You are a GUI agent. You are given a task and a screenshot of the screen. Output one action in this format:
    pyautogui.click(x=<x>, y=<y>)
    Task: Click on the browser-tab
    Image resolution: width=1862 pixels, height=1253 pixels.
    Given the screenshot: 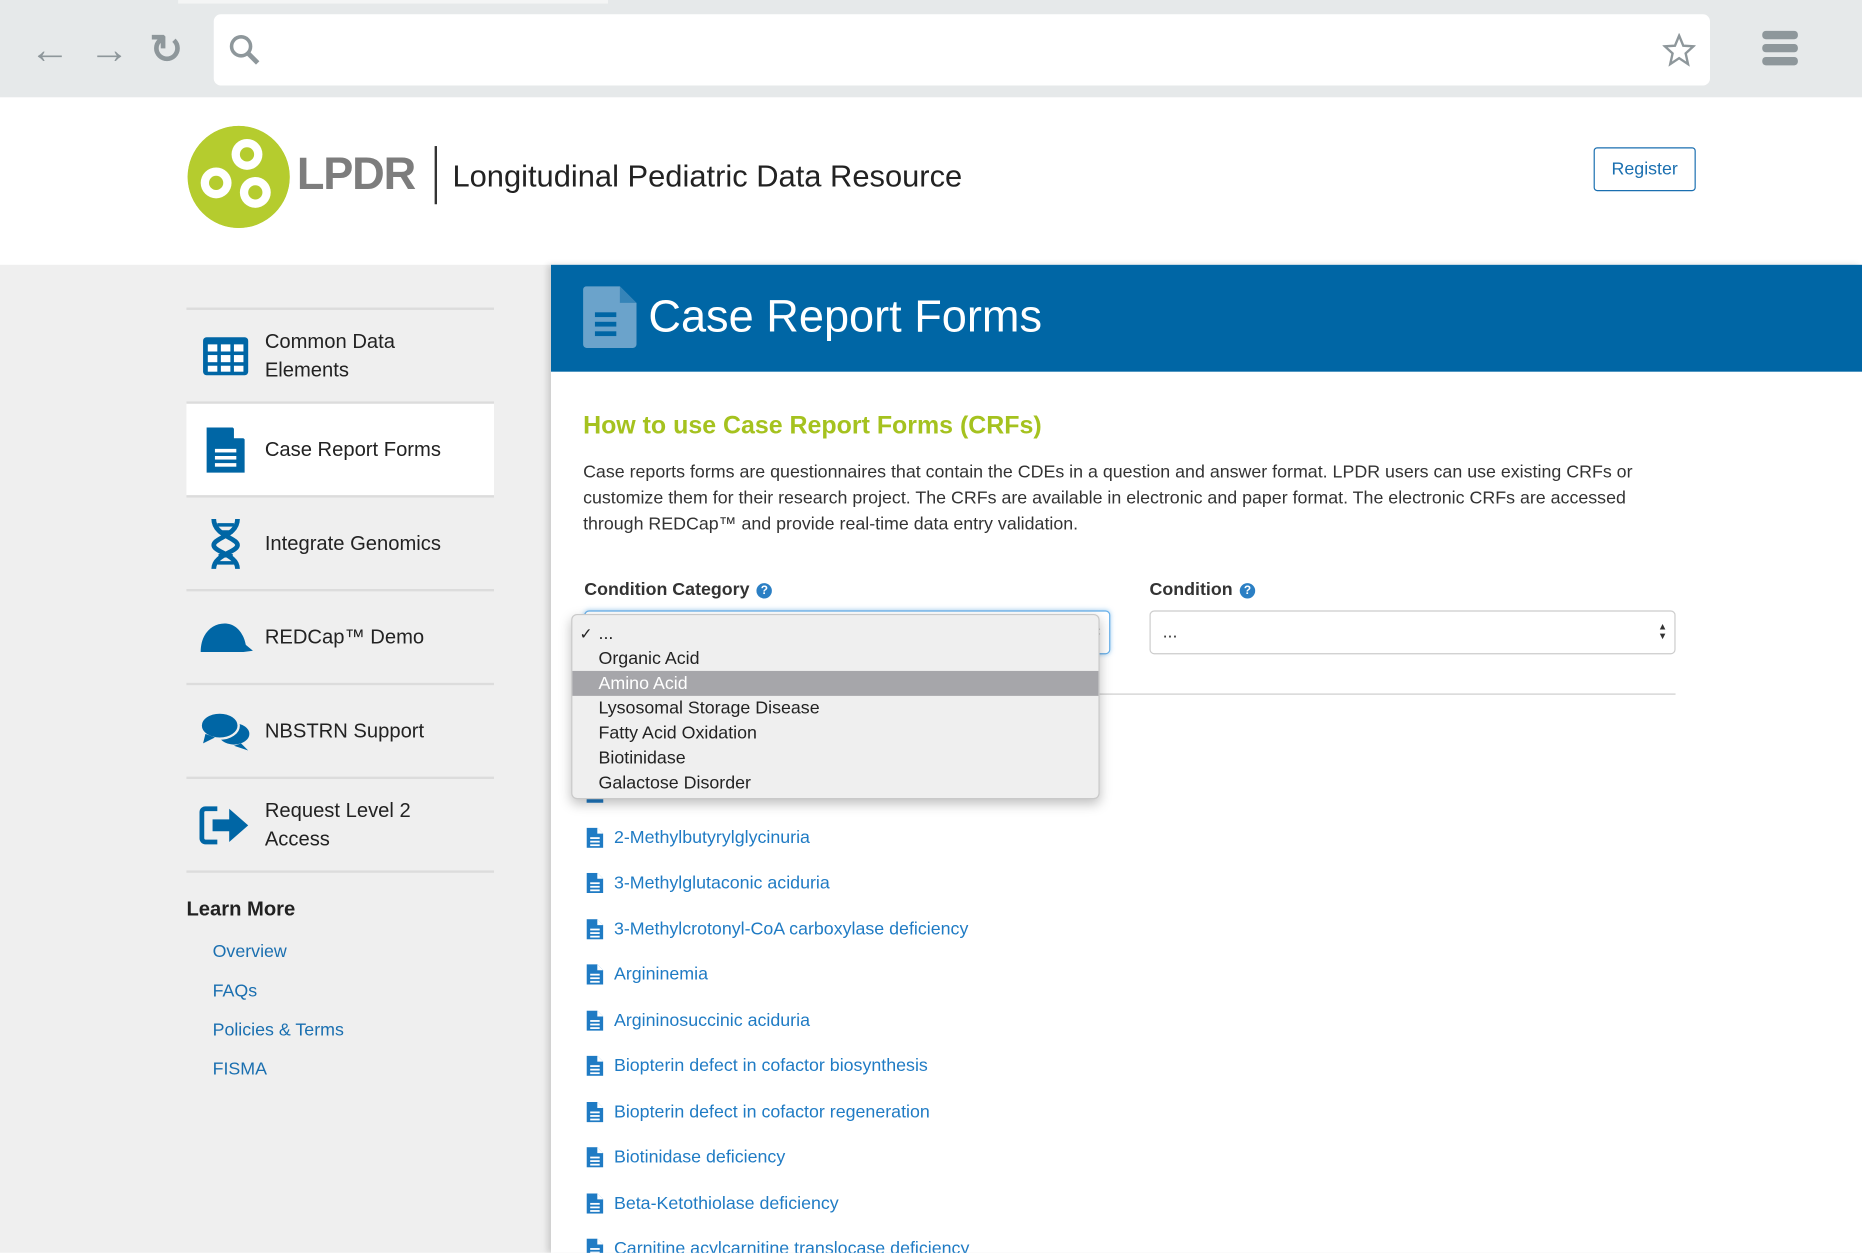 What is the action you would take?
    pyautogui.click(x=393, y=2)
    